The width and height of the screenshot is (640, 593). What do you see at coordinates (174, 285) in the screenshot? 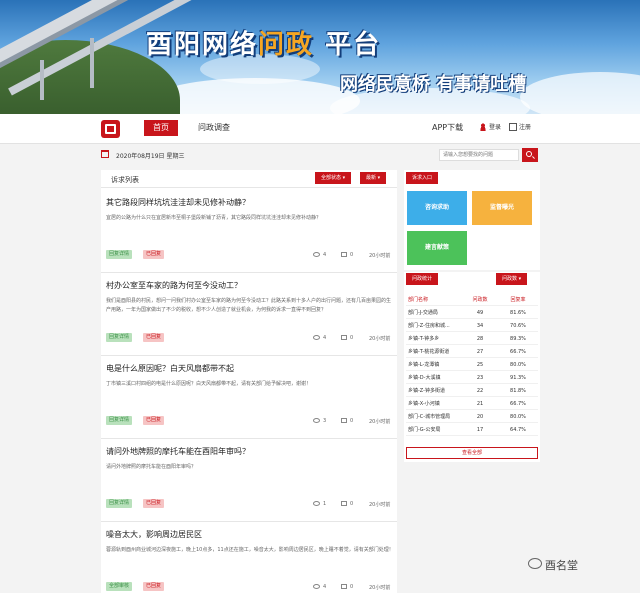
I see `post-title: 村办公室至车家的路为何至今没动工？` at bounding box center [174, 285].